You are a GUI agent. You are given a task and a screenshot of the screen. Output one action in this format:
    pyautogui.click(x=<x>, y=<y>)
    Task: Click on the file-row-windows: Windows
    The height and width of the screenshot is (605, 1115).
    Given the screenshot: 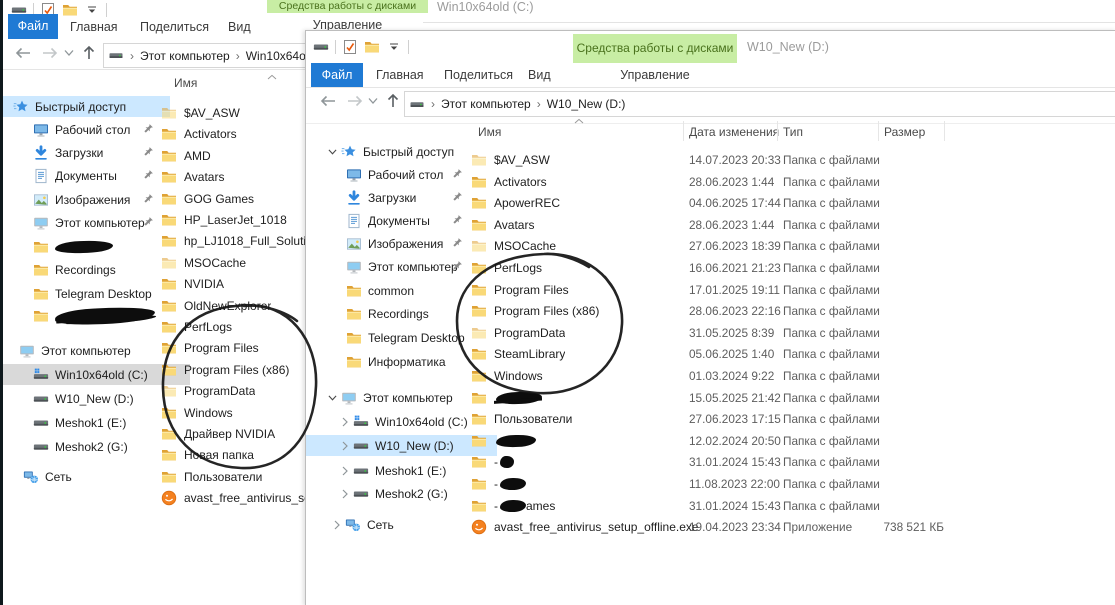 What is the action you would take?
    pyautogui.click(x=233, y=412)
    